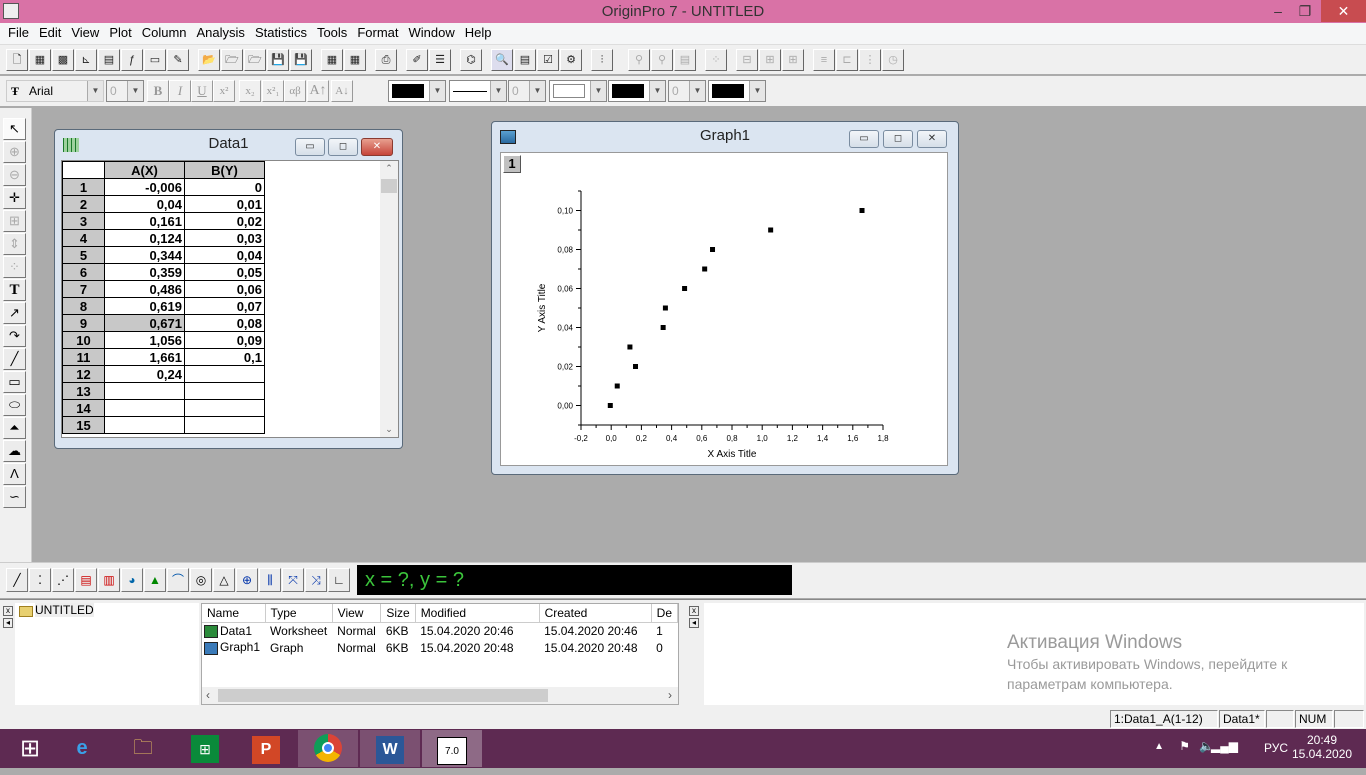  Describe the element at coordinates (209, 60) in the screenshot. I see `open-icon: 📂` at that location.